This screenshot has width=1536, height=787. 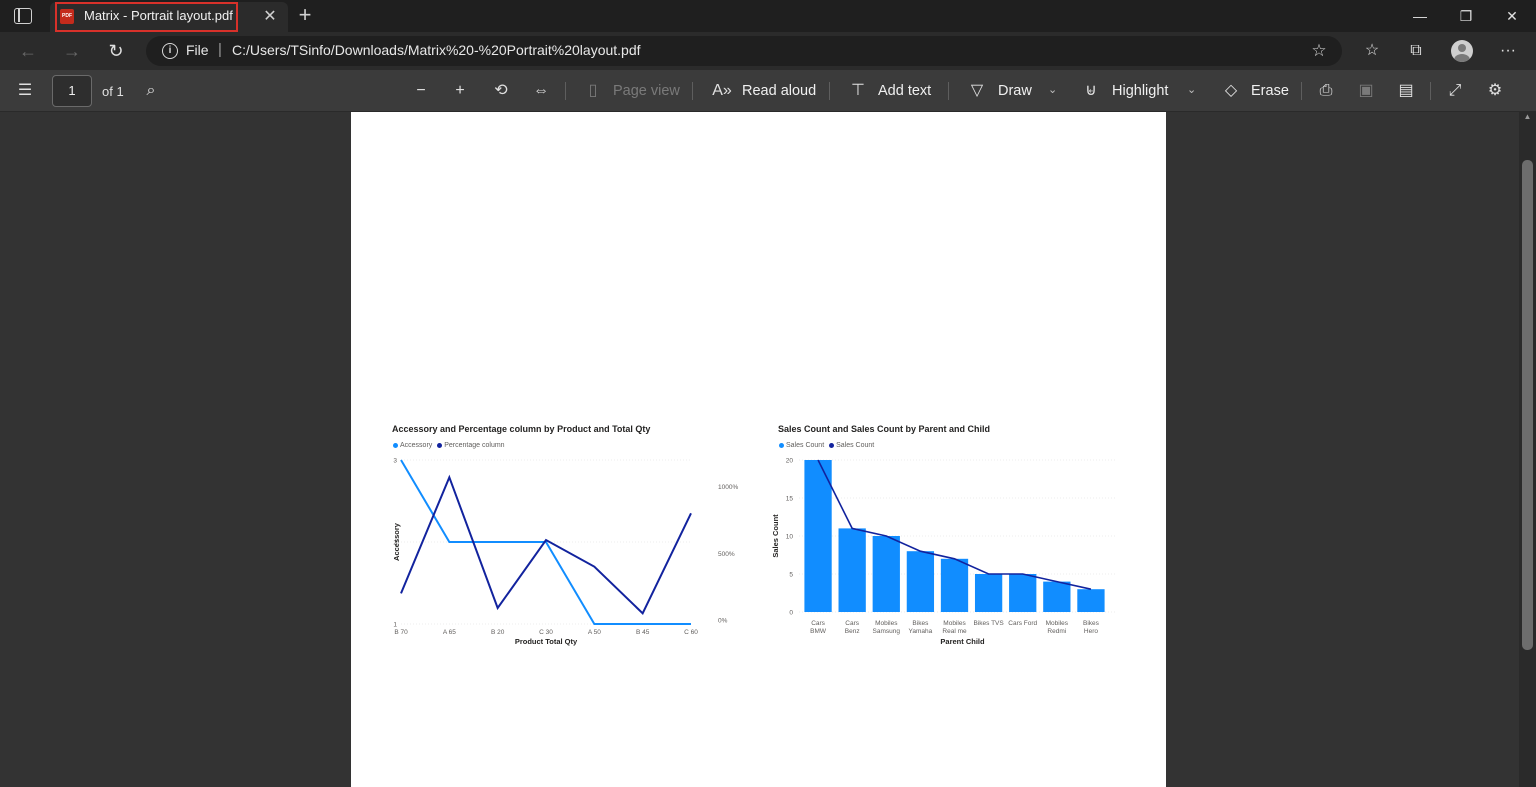 What do you see at coordinates (1420, 16) in the screenshot?
I see `minimize-icon: —` at bounding box center [1420, 16].